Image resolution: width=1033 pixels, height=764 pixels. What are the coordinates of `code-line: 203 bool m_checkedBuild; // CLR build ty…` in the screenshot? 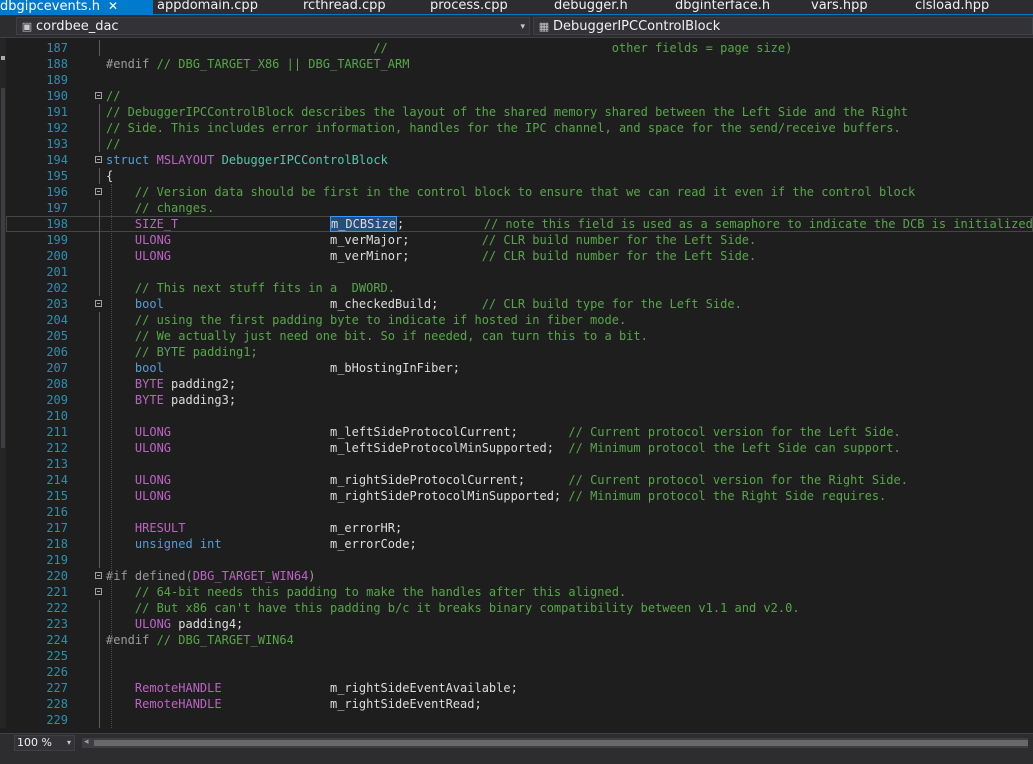 It's located at (519, 304).